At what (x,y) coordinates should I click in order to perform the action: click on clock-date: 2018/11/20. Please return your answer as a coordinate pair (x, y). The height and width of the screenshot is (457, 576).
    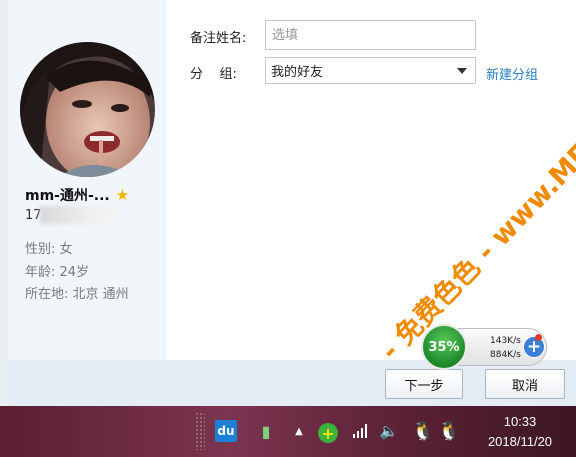
    Looking at the image, I should click on (520, 441).